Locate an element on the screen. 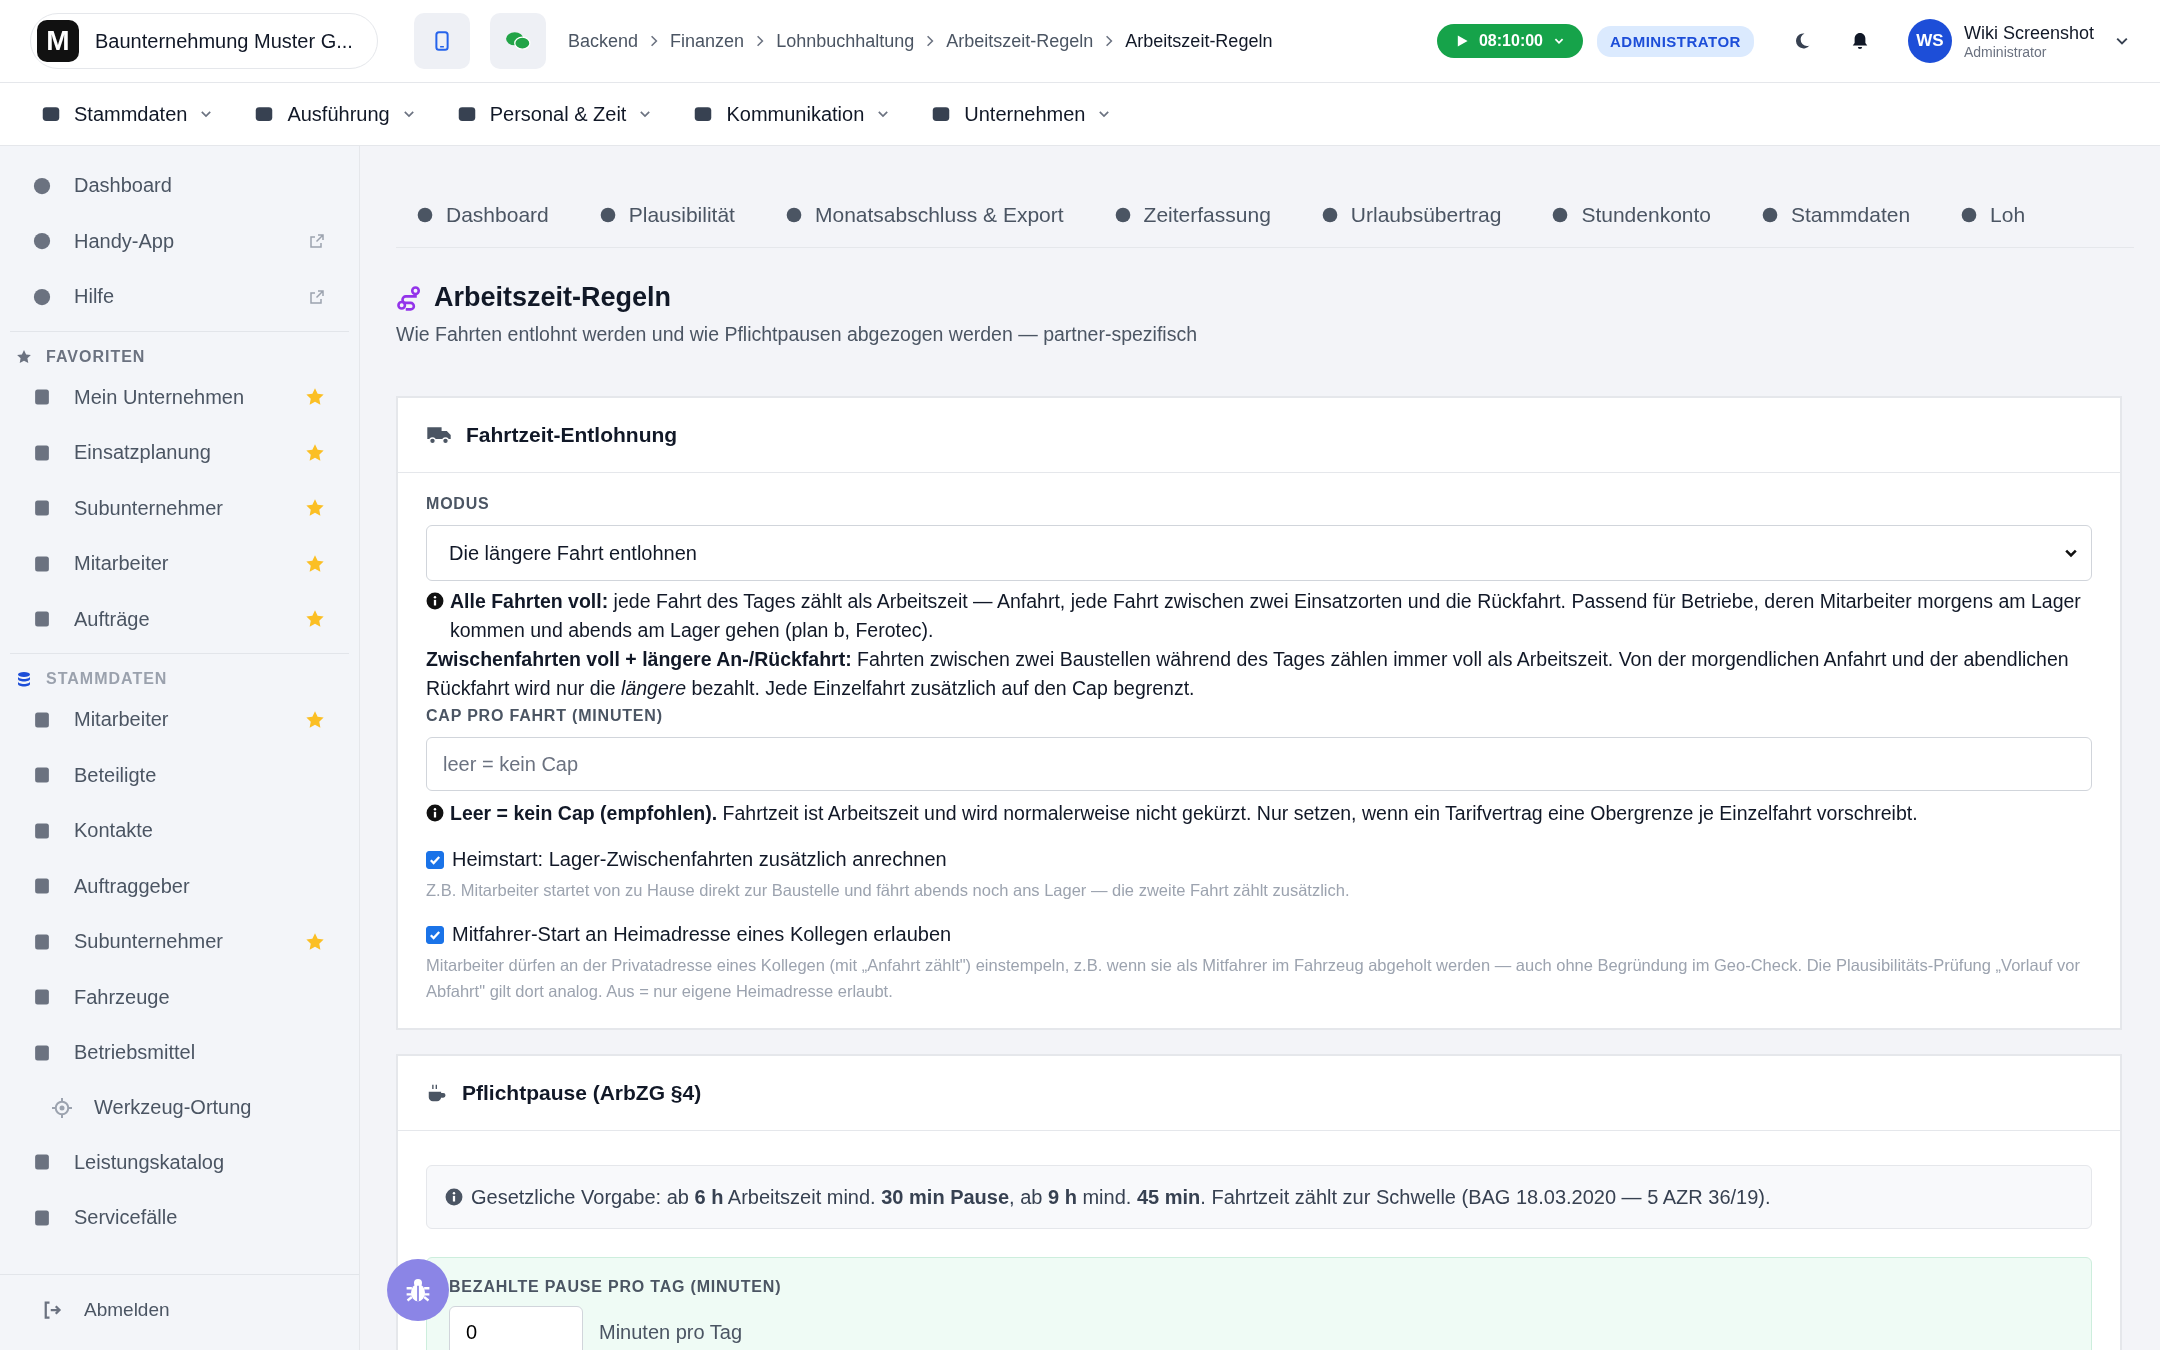 Image resolution: width=2160 pixels, height=1350 pixels. cap-input: leer = kein Cap is located at coordinates (1259, 764).